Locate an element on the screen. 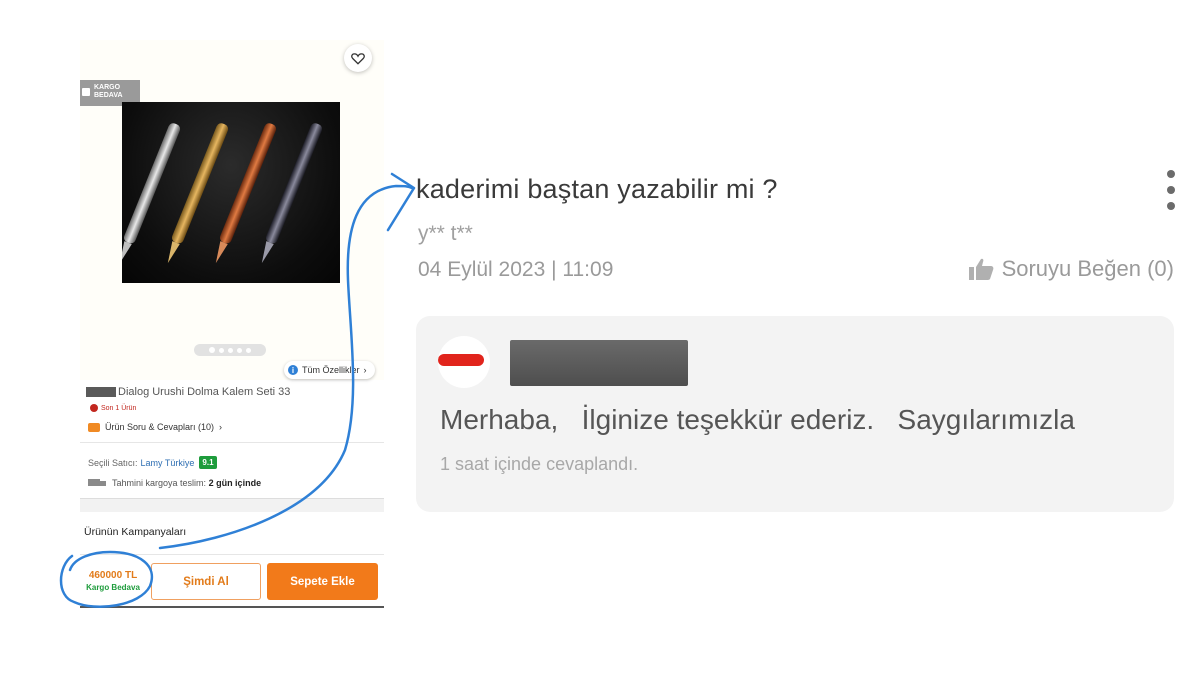 This screenshot has width=1200, height=675. product-title: Dialog Urushi Dolma Kalem Seti 33 is located at coordinates (188, 392).